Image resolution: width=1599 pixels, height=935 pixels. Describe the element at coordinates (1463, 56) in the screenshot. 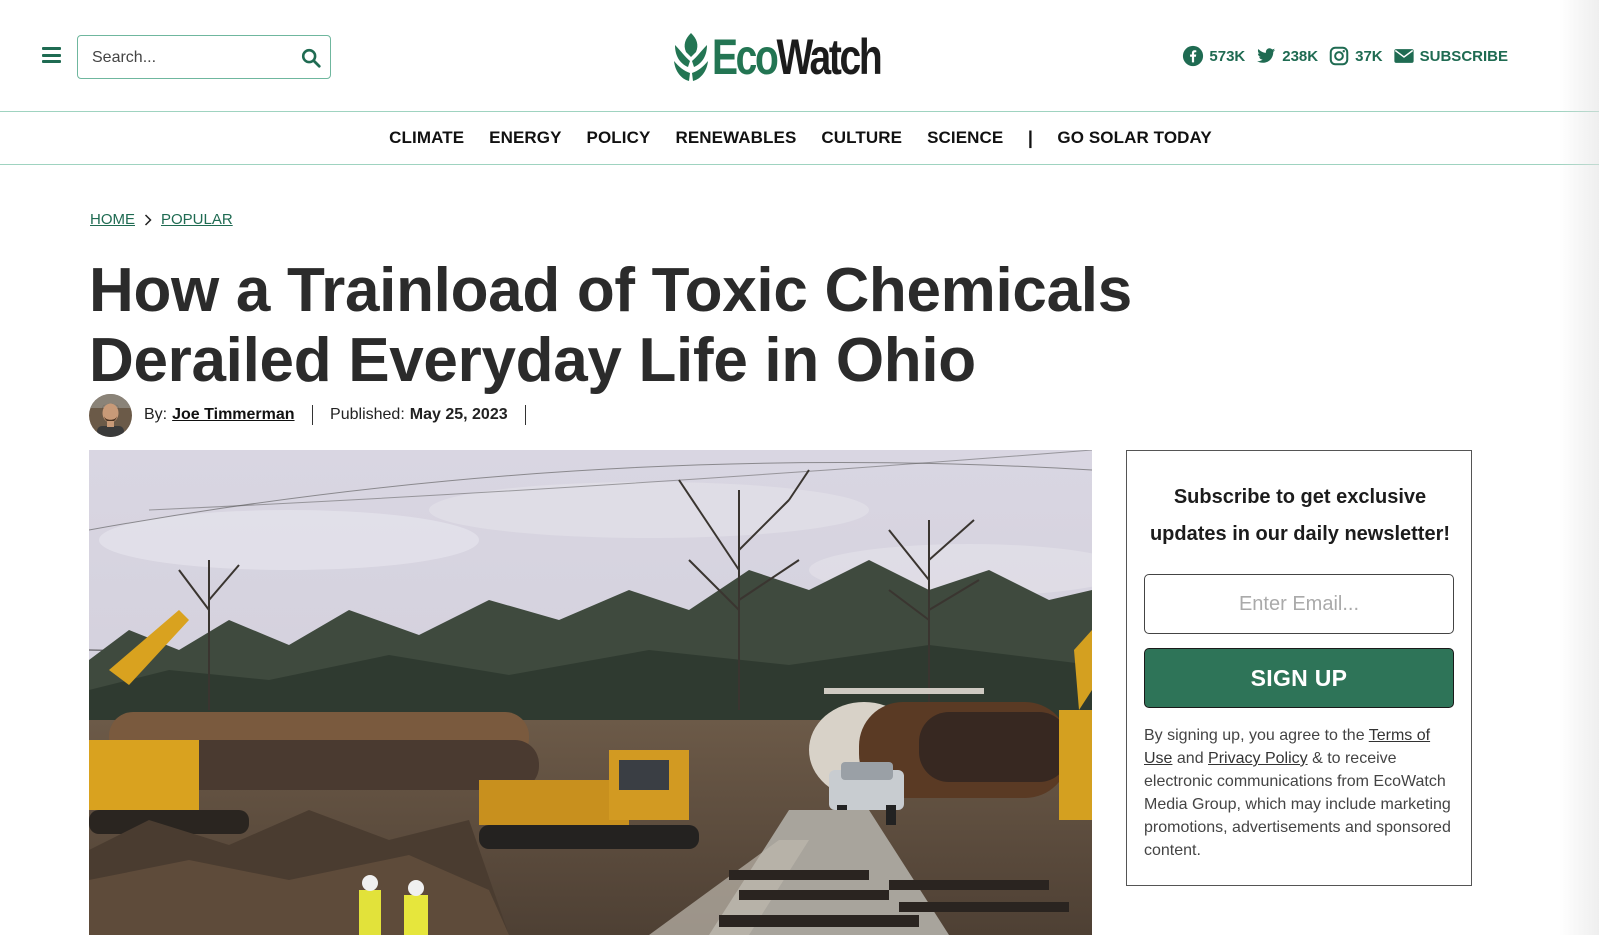

I see `subscribe-label: SUBSCRIBE` at that location.